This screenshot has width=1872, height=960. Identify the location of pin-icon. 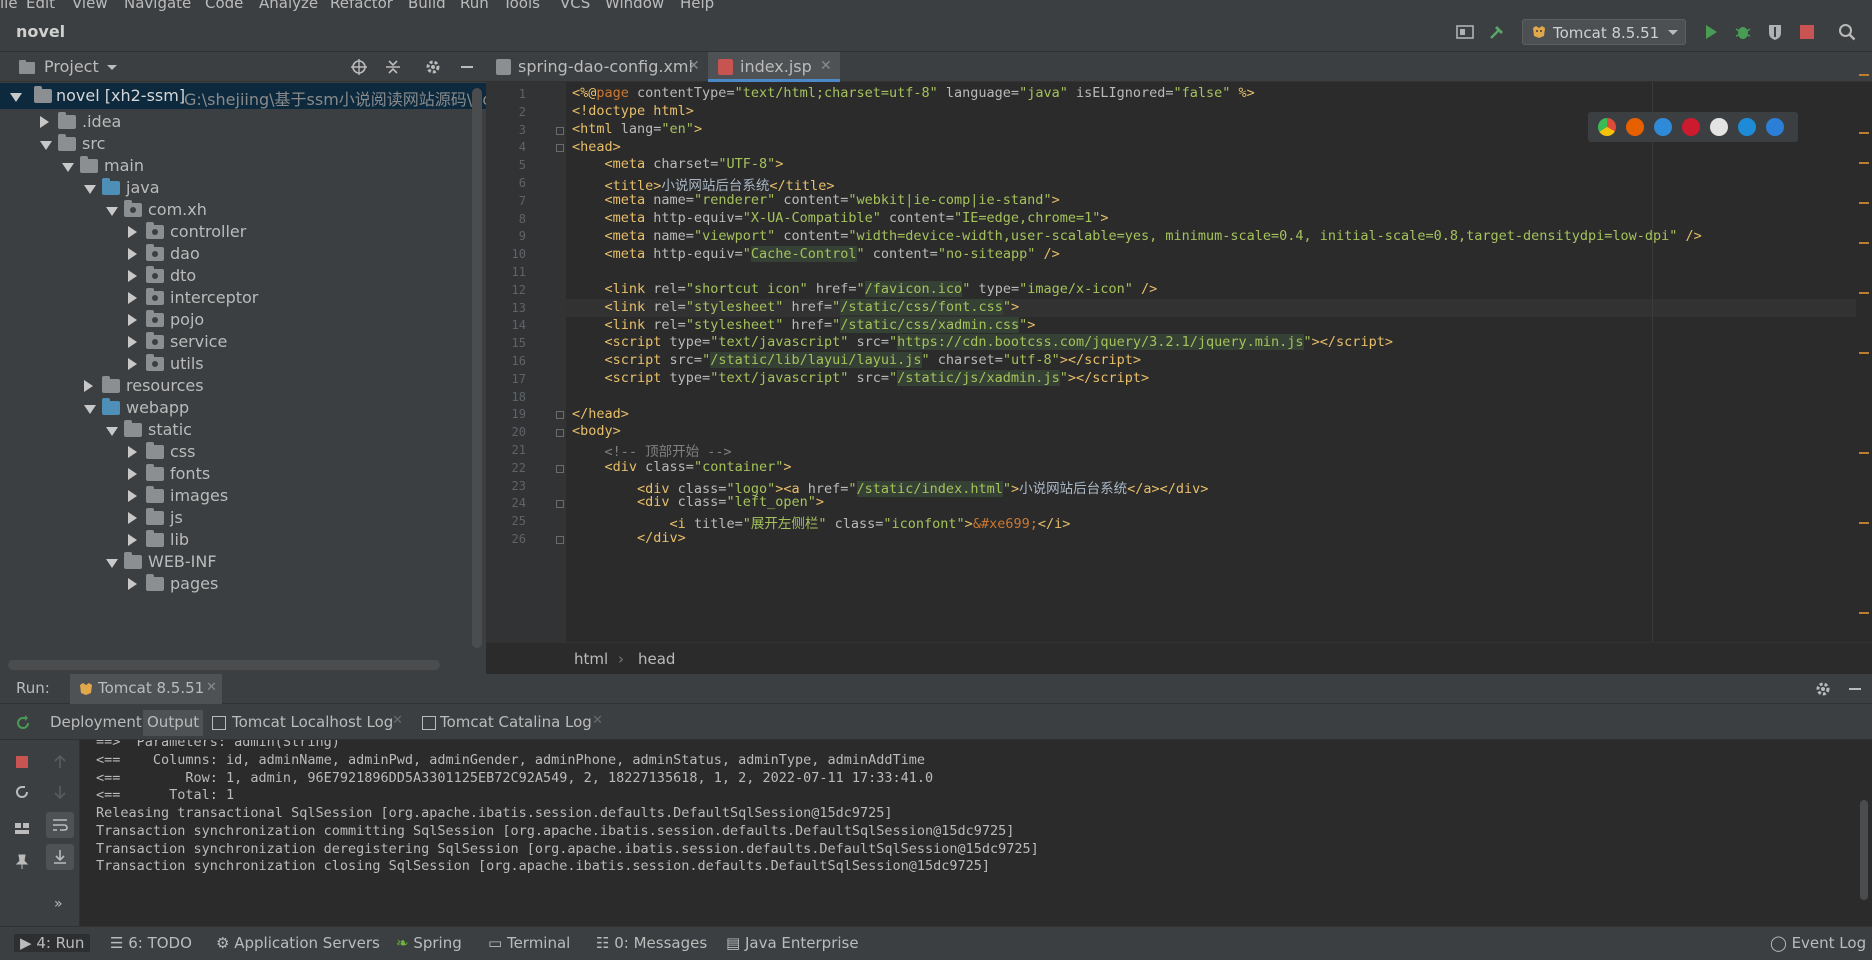
(22, 862).